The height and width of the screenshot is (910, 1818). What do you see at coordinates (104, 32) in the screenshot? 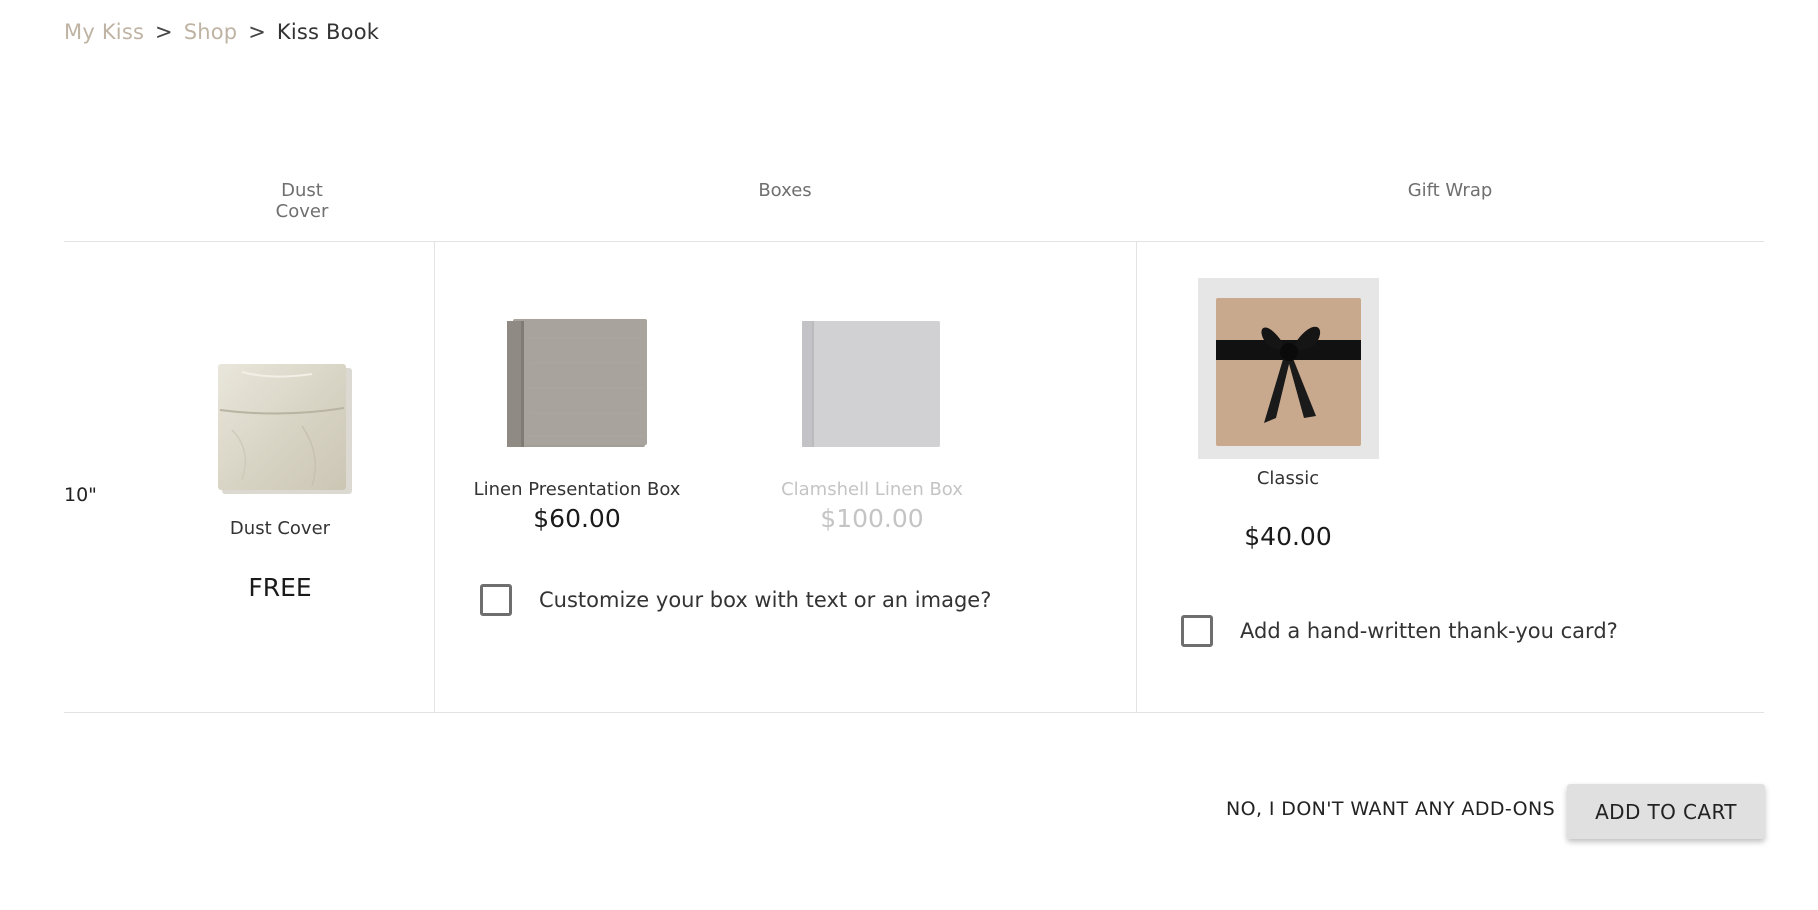
I see `breadcrumb-link-my-kiss: My Kiss` at bounding box center [104, 32].